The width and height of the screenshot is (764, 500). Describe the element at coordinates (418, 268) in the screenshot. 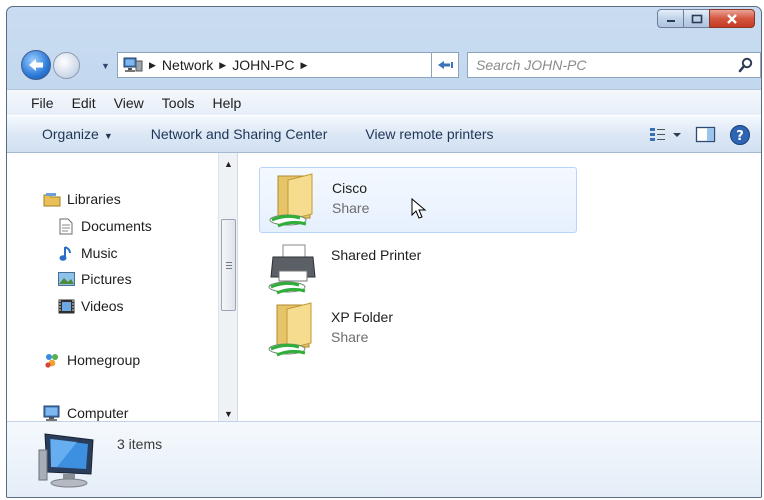

I see `list-item-shared-printer: Shared Printer` at that location.